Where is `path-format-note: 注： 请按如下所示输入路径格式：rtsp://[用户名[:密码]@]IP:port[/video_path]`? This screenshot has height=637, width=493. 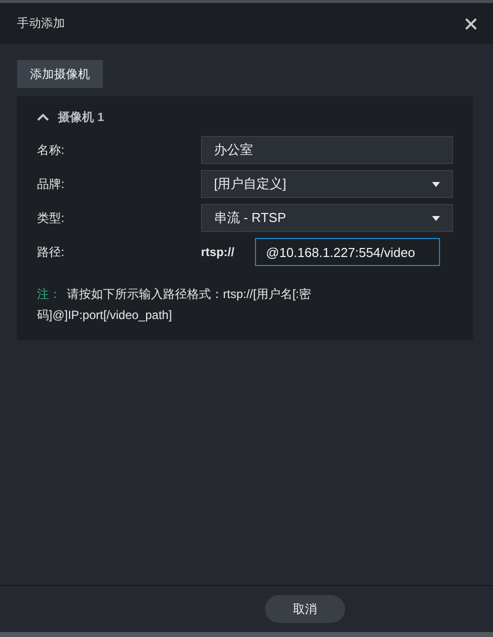 path-format-note: 注： 请按如下所示输入路径格式：rtsp://[用户名[:密码]@]IP:port[/video_path] is located at coordinates (174, 305).